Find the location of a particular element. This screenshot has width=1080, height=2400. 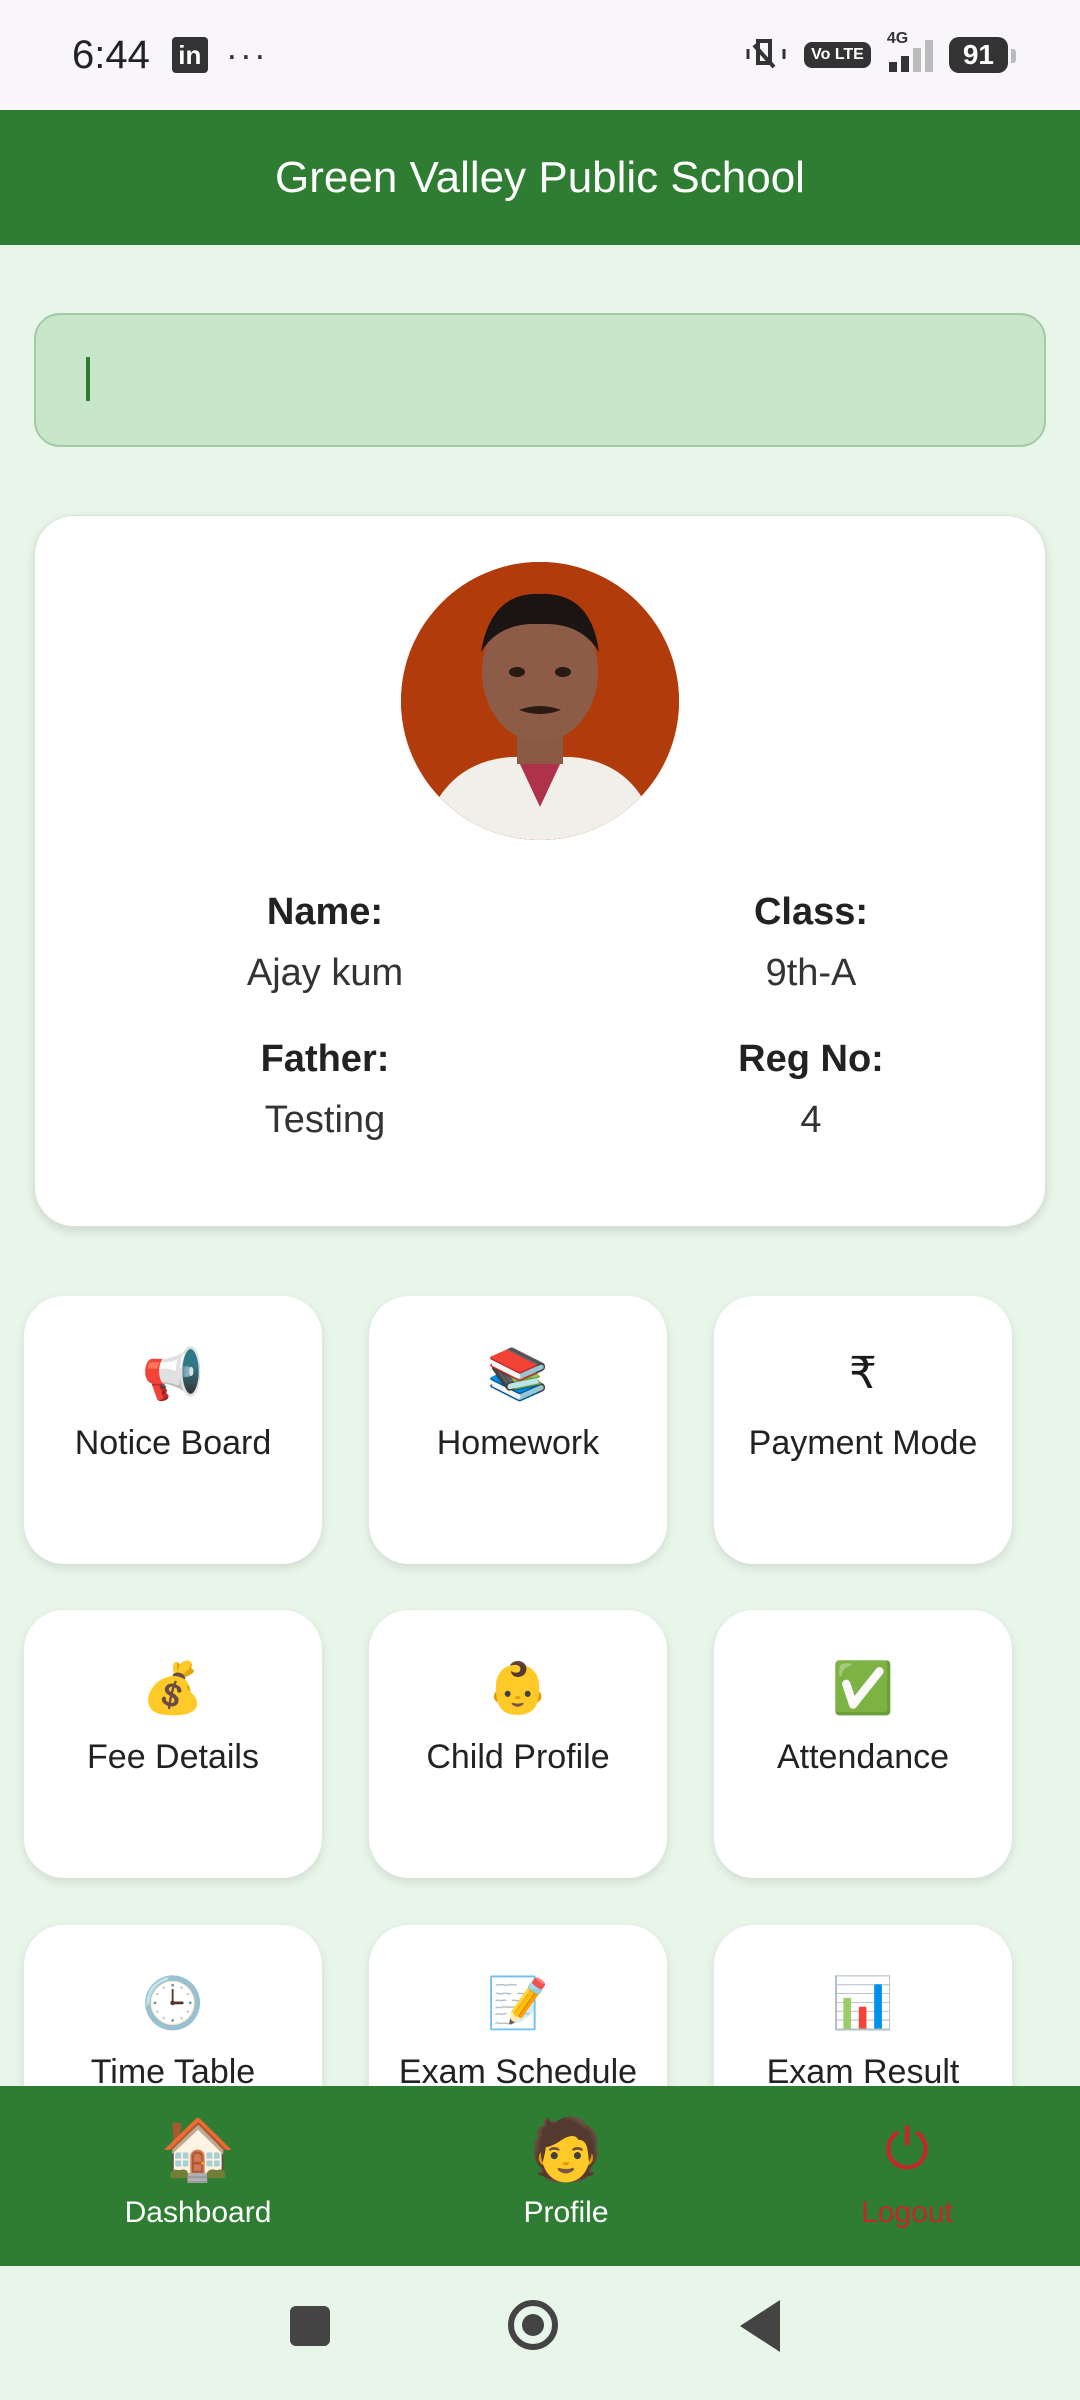

tile-notice-board: 📢 Notice Board is located at coordinates (173, 1430).